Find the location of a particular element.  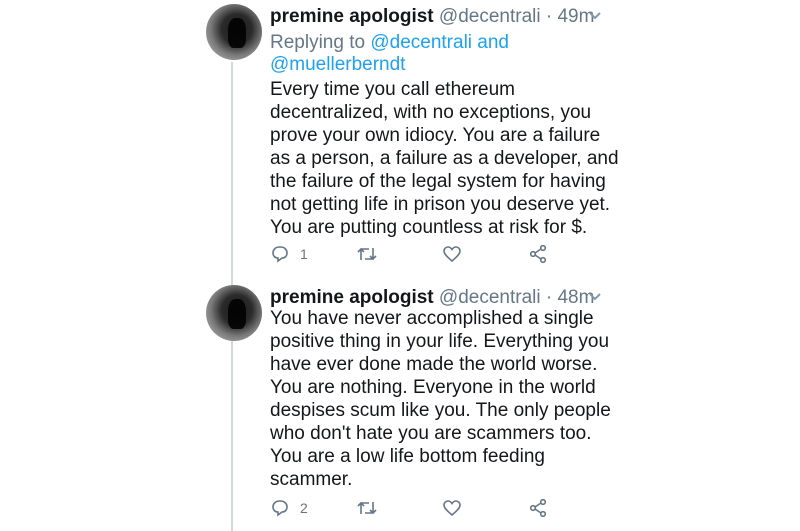

tweet-text-line: decentralized, with no exceptions, you is located at coordinates (431, 112).